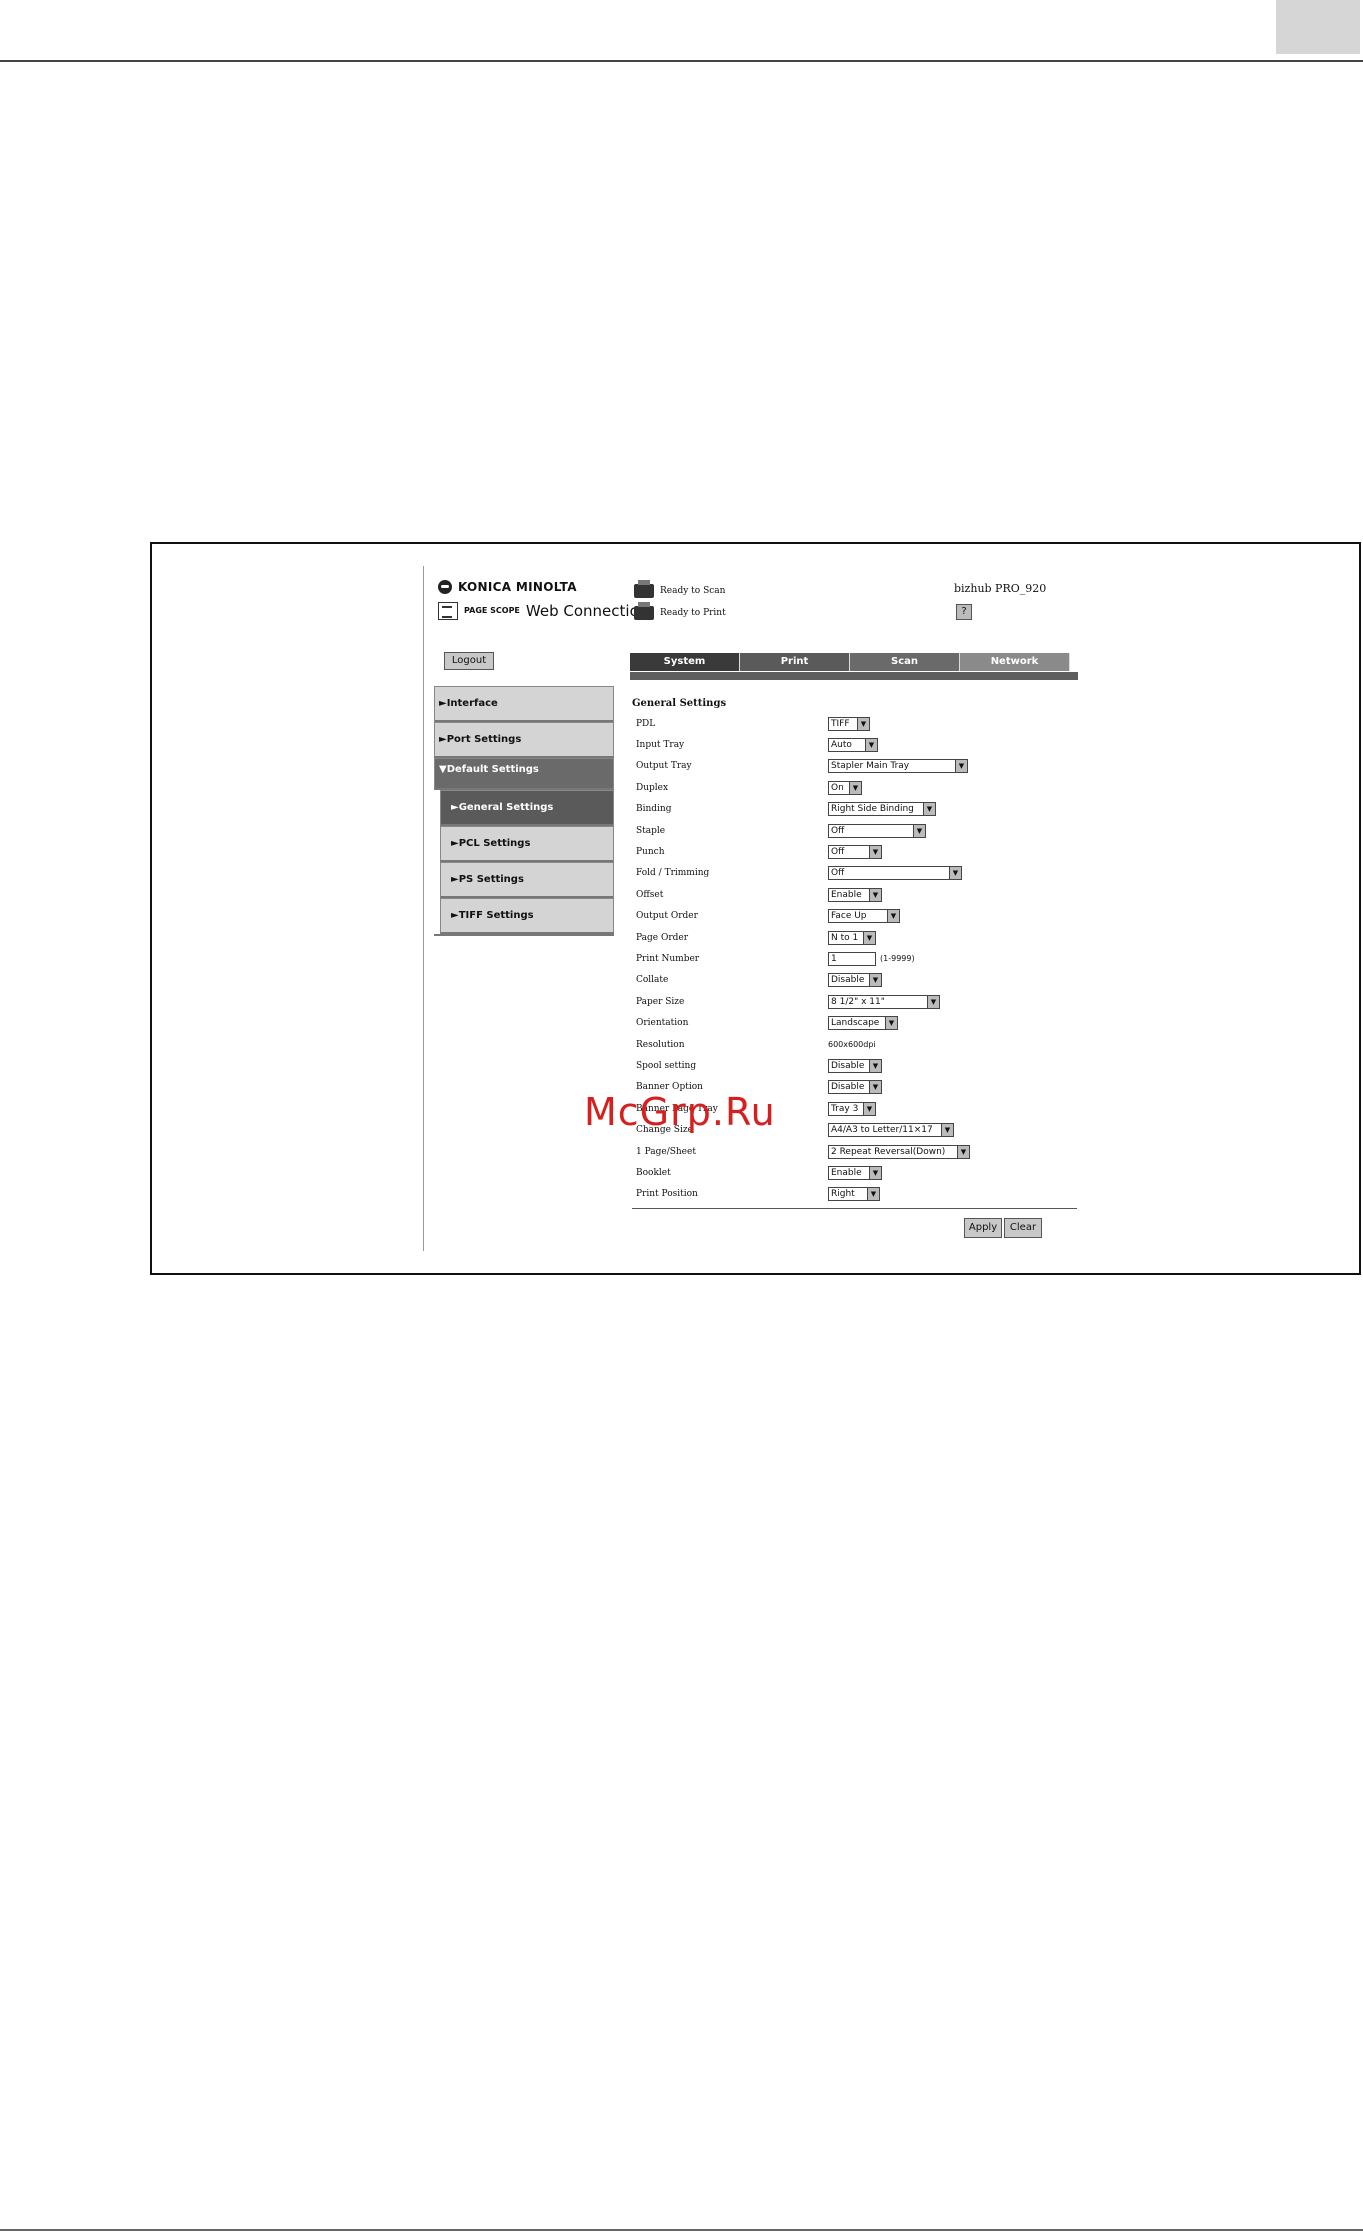  I want to click on logout-button: Logout, so click(469, 661).